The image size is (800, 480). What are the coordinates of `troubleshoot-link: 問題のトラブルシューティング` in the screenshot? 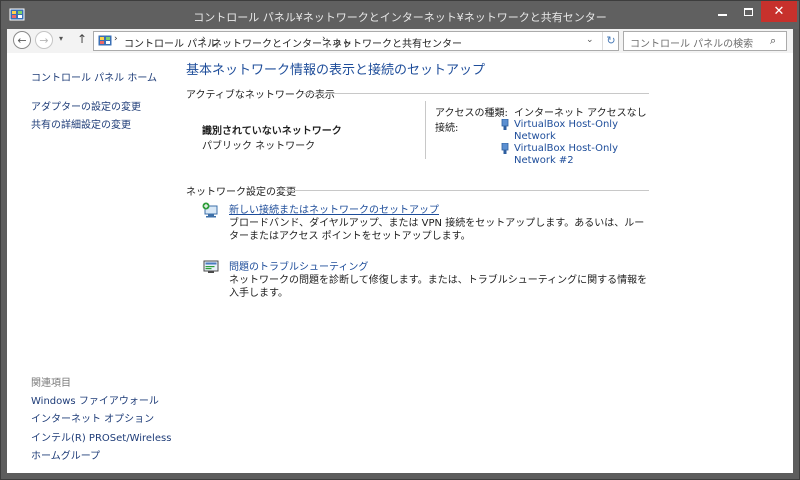 It's located at (298, 265).